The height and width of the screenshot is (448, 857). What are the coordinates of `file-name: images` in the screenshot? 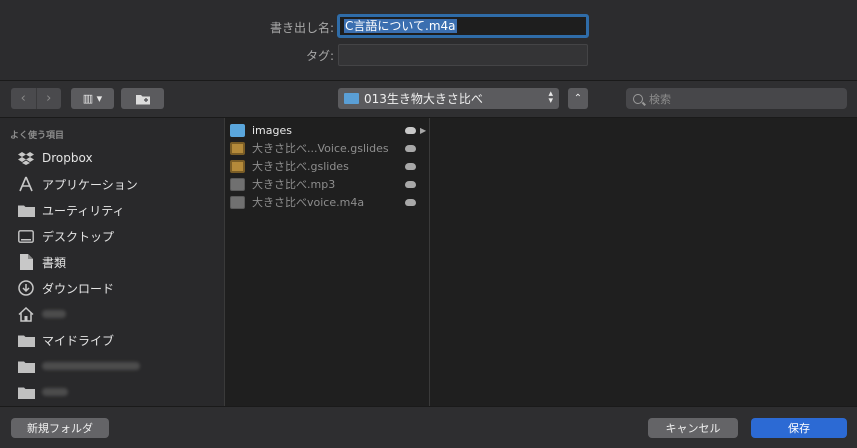 It's located at (272, 130).